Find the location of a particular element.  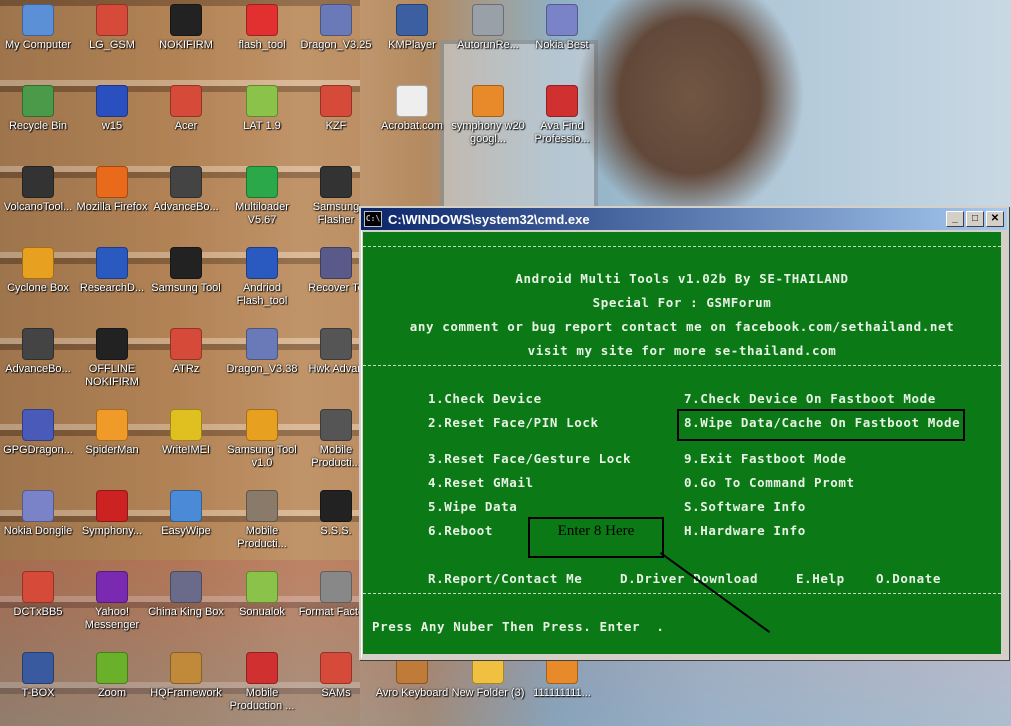

desktop-icon: LG_GSM is located at coordinates (112, 28).